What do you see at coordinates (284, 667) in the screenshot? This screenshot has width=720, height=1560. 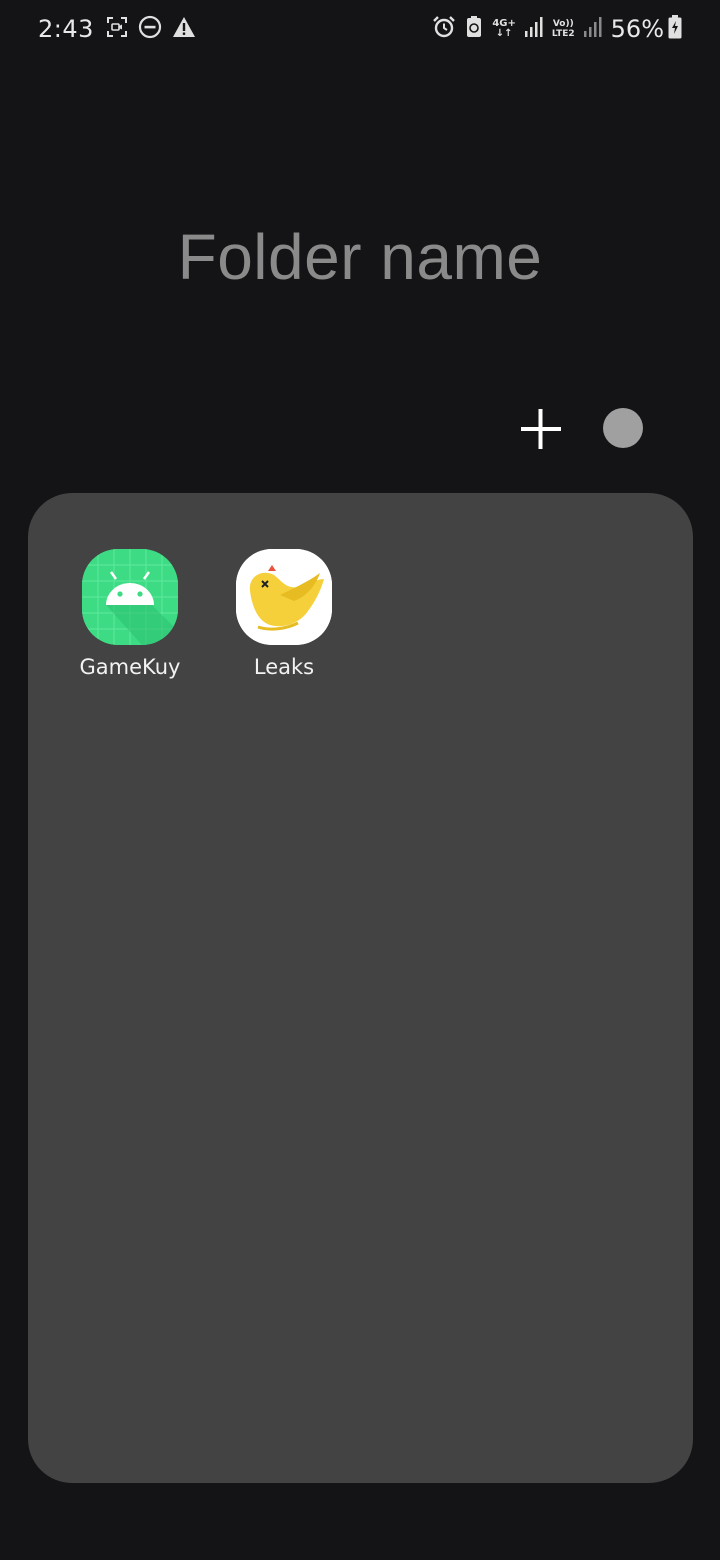 I see `app-label: Leaks` at bounding box center [284, 667].